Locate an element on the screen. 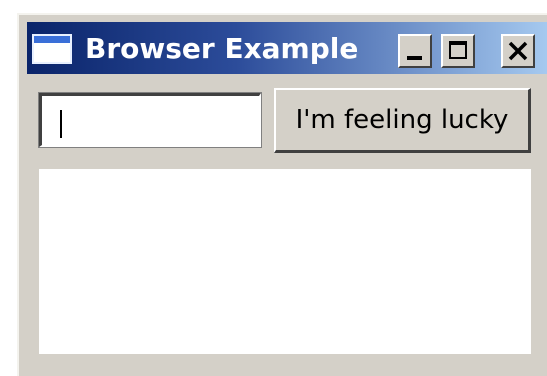  window-title: Browser Example is located at coordinates (222, 48).